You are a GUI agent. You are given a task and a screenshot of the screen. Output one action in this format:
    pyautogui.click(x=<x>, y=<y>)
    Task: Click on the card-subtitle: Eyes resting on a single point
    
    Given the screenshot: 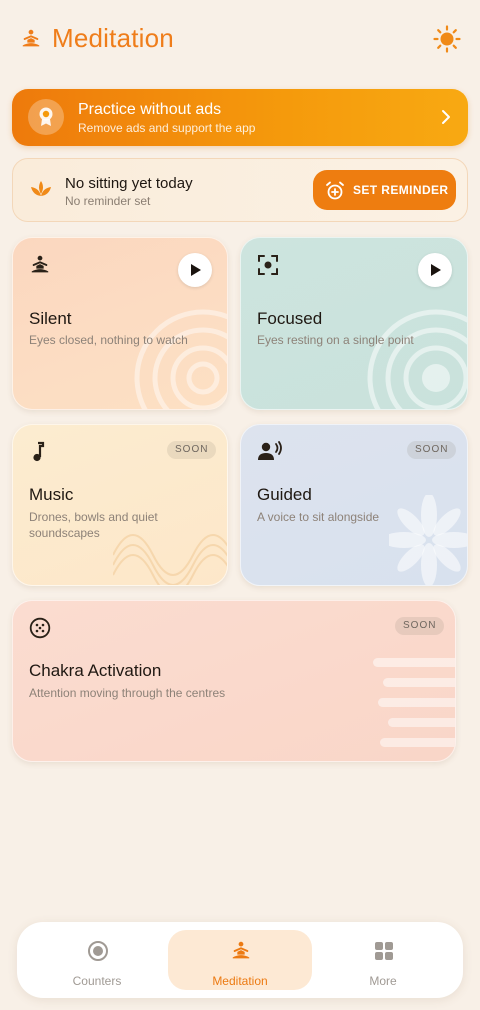 What is the action you would take?
    pyautogui.click(x=335, y=340)
    